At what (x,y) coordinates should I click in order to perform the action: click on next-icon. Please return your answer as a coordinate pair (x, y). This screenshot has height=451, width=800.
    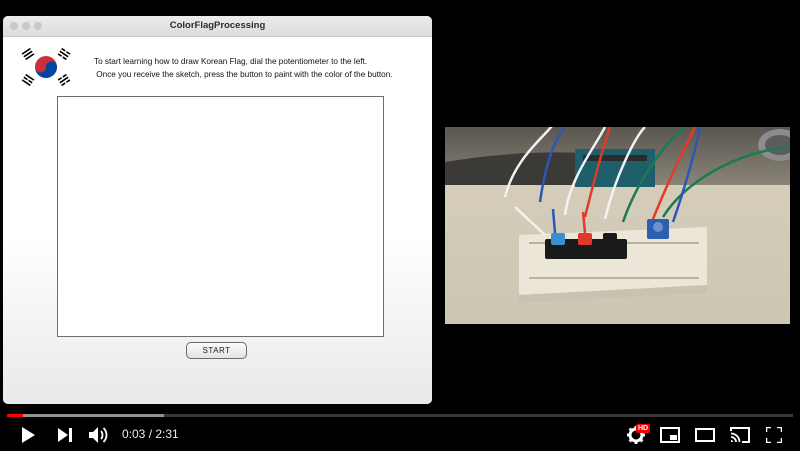
    Looking at the image, I should click on (65, 435).